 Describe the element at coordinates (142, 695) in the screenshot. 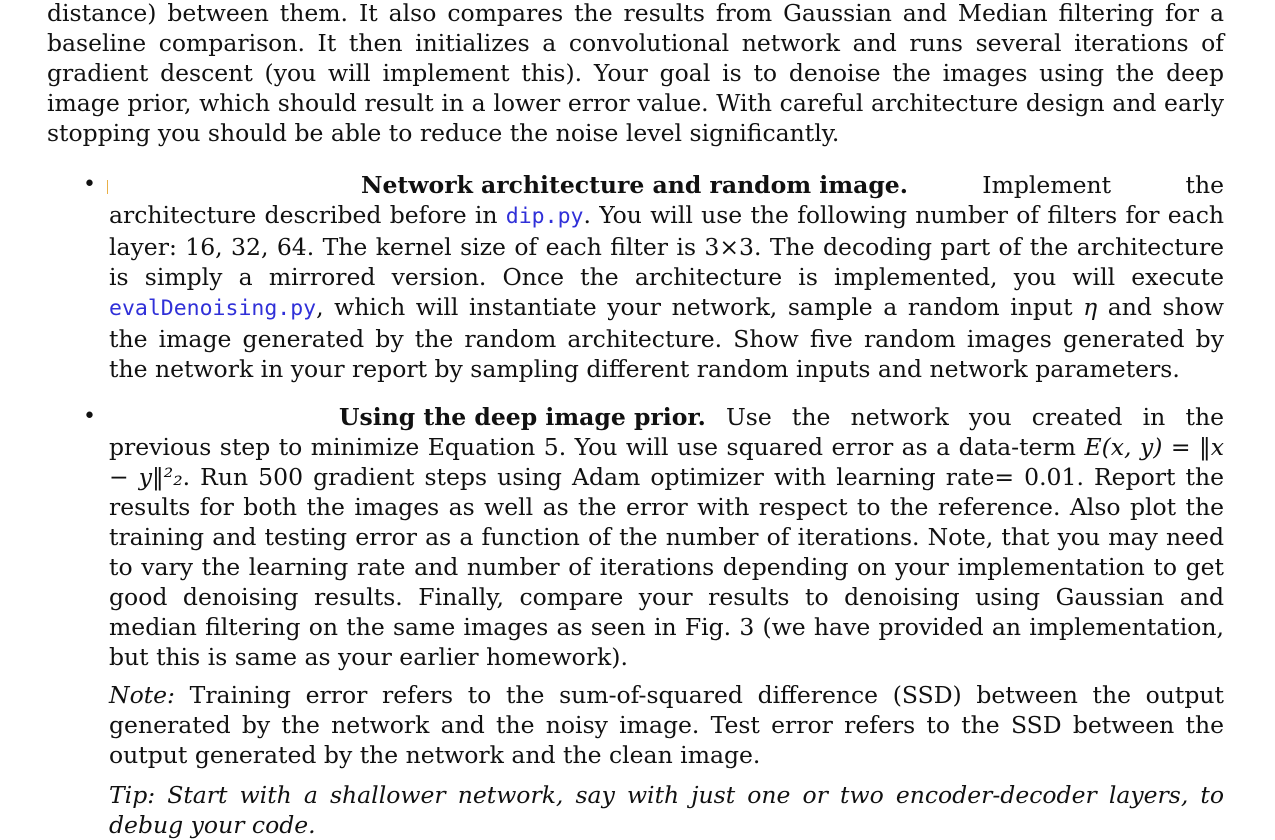

I see `note-label: Note:` at that location.